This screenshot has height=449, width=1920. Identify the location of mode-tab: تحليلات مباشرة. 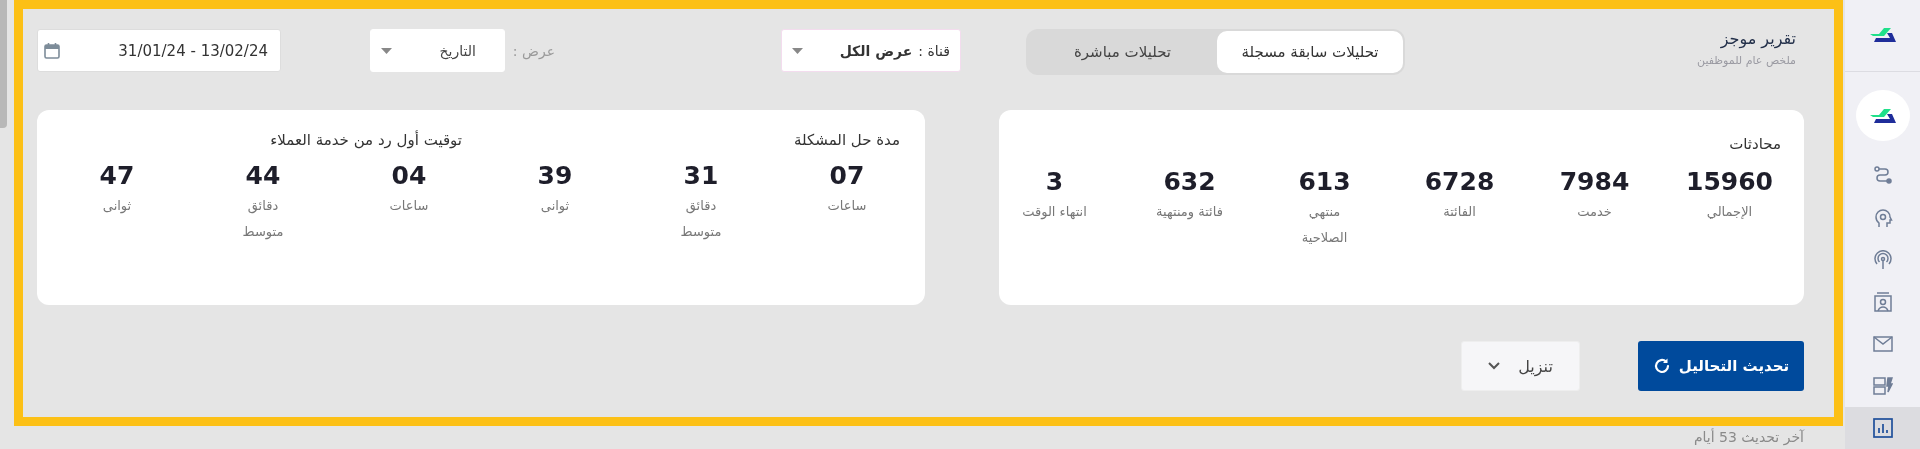
(1122, 52).